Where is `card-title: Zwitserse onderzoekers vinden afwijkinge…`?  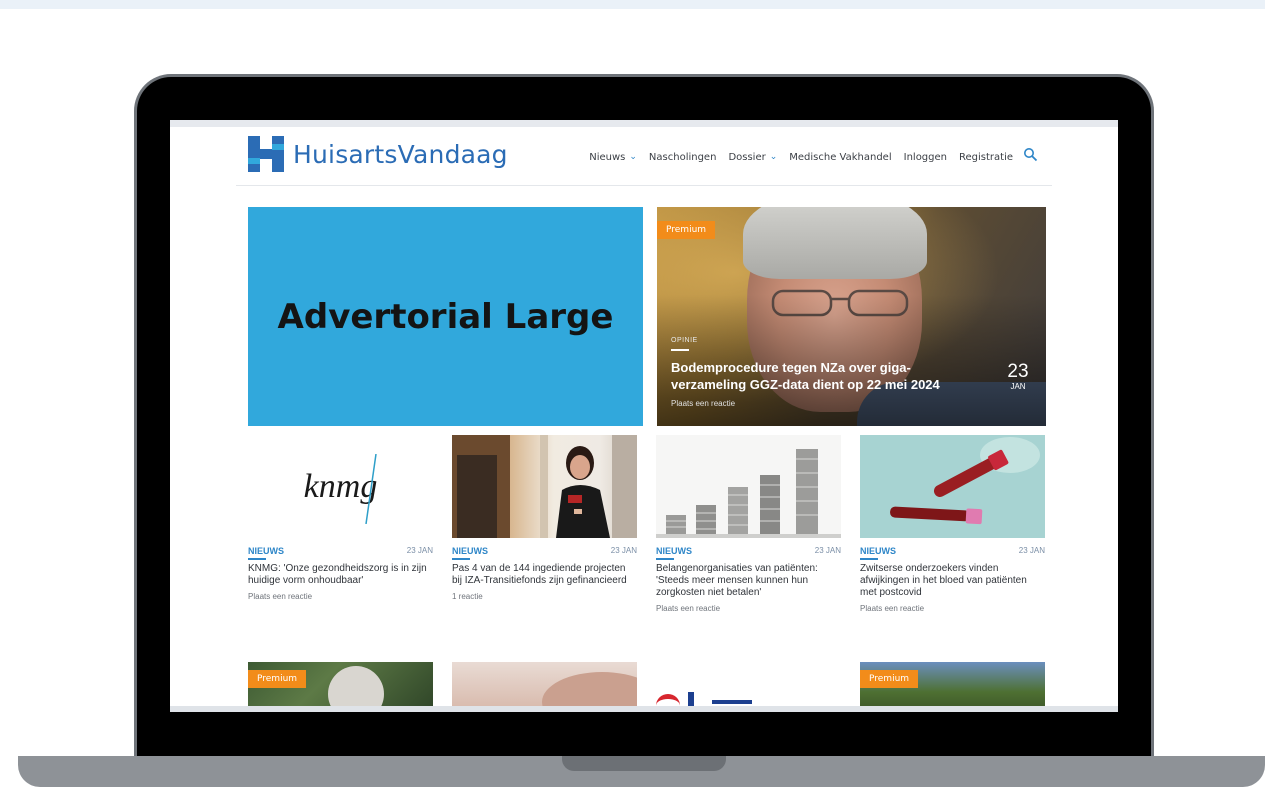
card-title: Zwitserse onderzoekers vinden afwijkinge… is located at coordinates (952, 581).